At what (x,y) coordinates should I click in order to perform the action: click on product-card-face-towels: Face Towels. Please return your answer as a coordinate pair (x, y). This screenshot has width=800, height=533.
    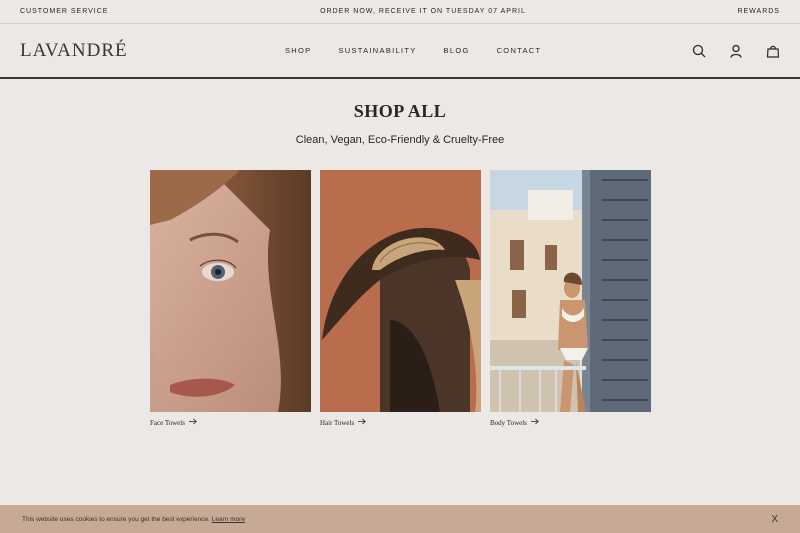
    Looking at the image, I should click on (230, 298).